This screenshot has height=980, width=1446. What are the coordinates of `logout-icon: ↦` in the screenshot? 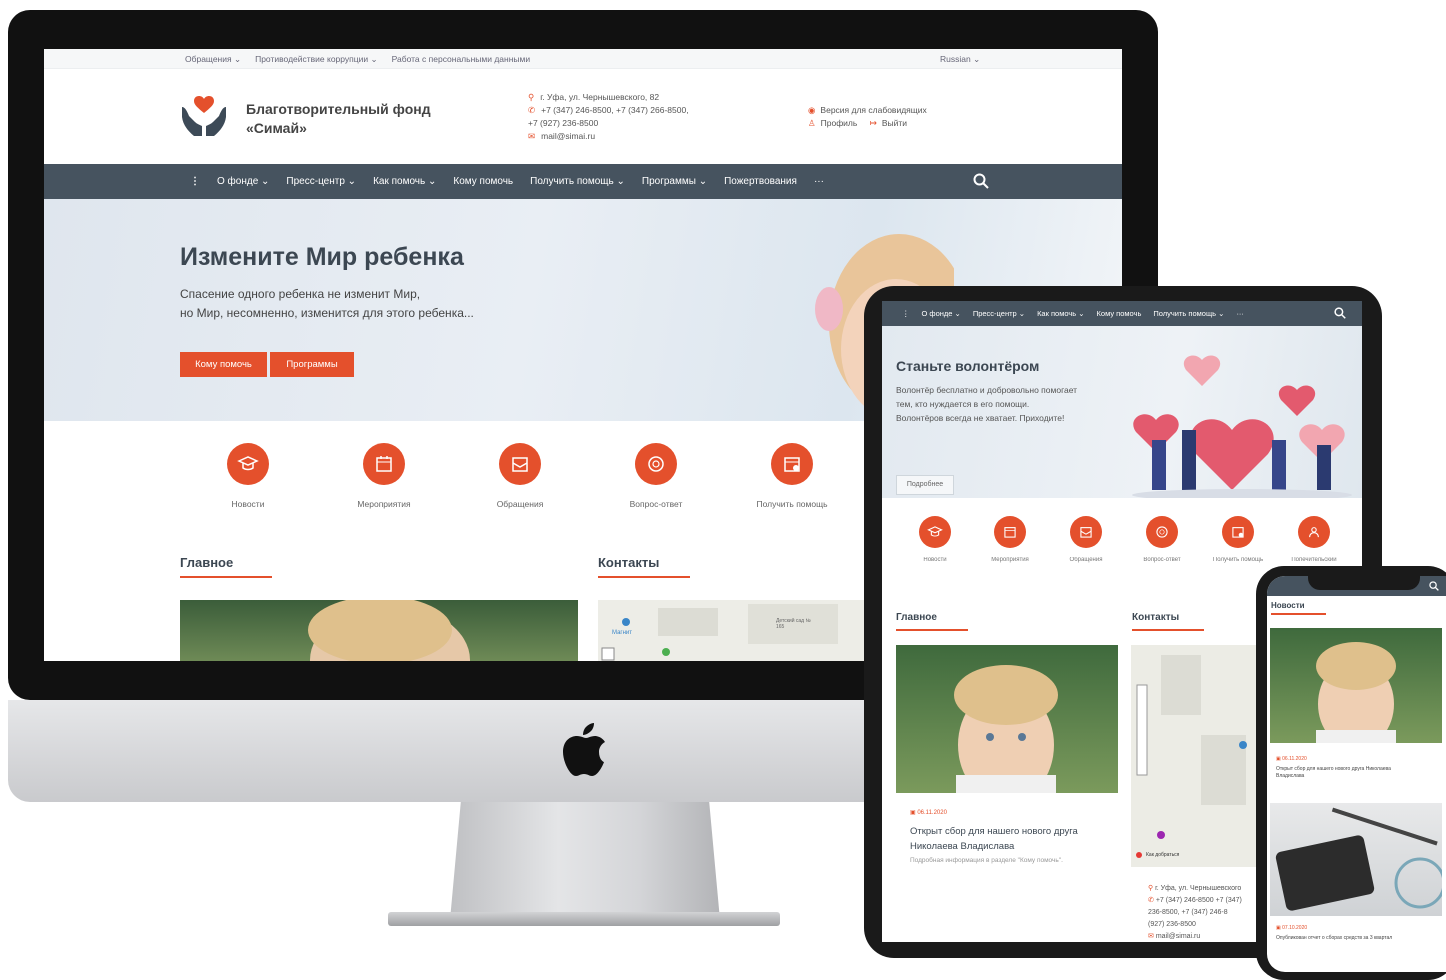 It's located at (873, 123).